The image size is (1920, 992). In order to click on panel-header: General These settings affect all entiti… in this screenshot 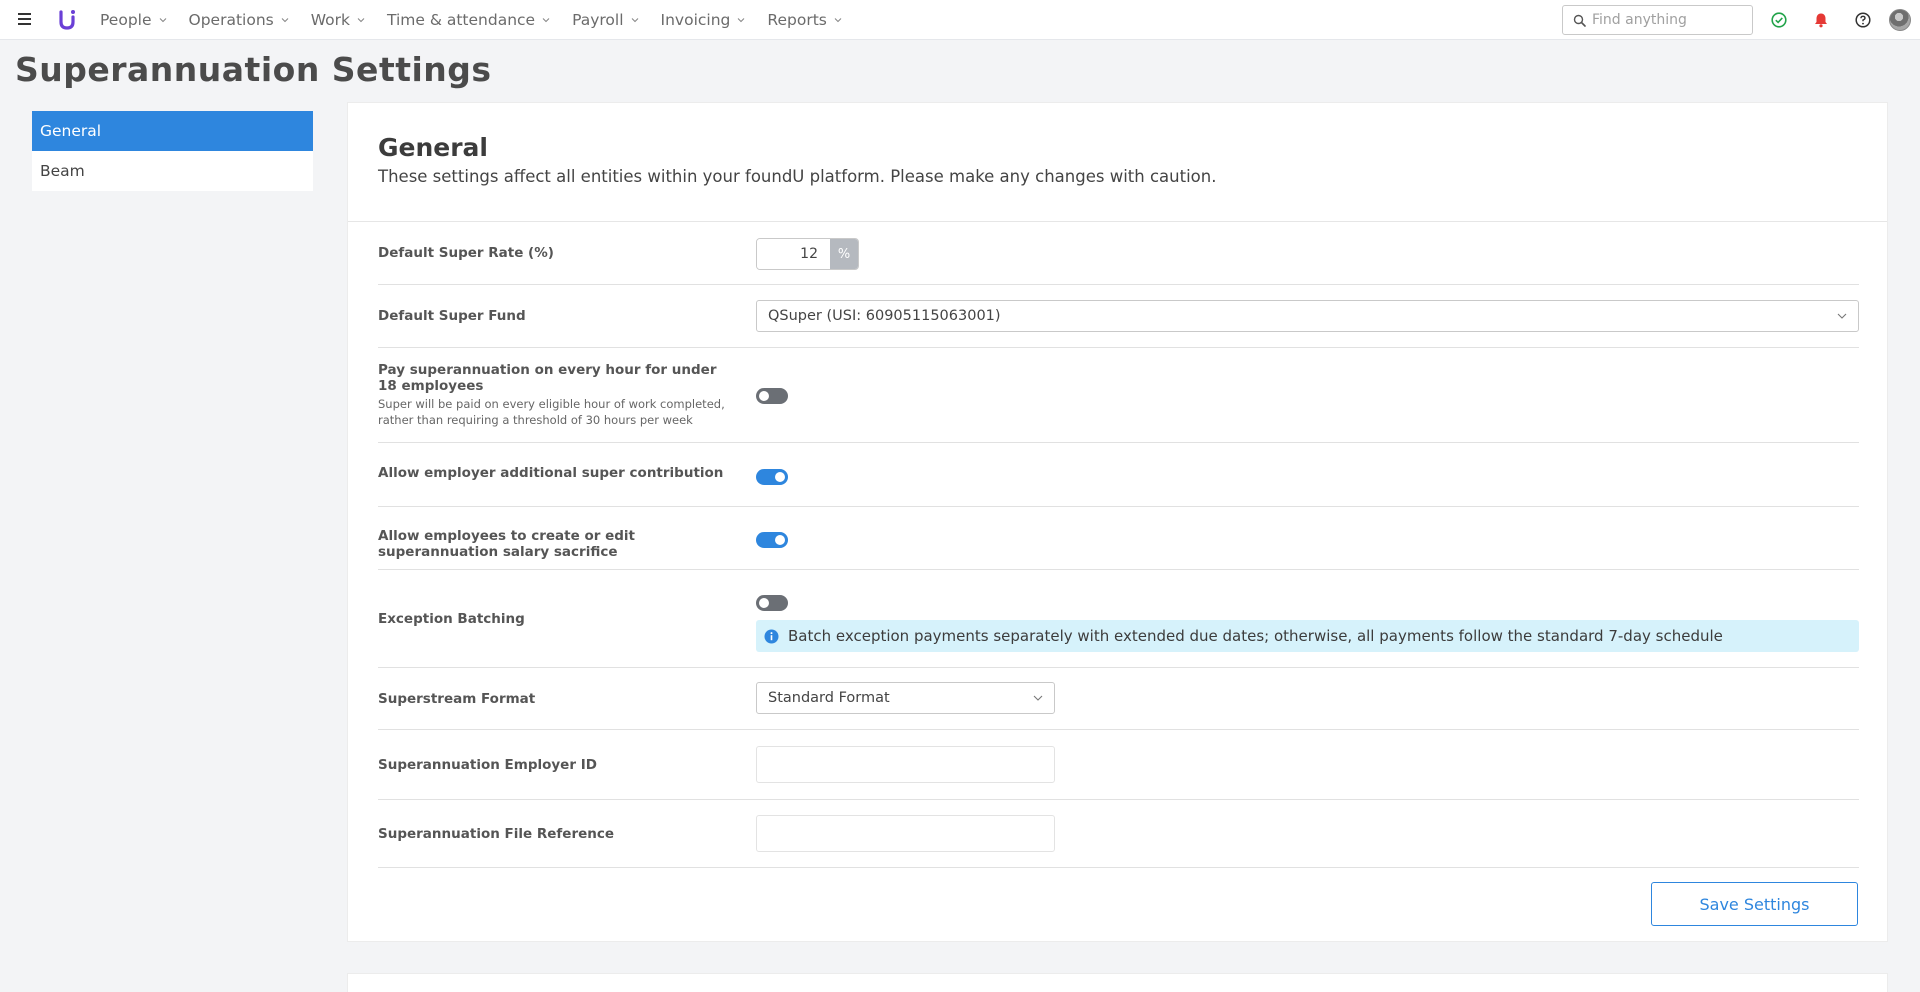, I will do `click(1117, 162)`.